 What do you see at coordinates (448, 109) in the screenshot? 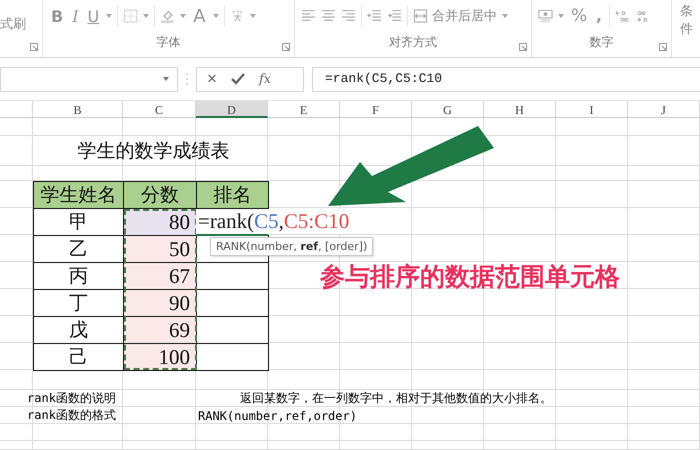
I see `column-header: G` at bounding box center [448, 109].